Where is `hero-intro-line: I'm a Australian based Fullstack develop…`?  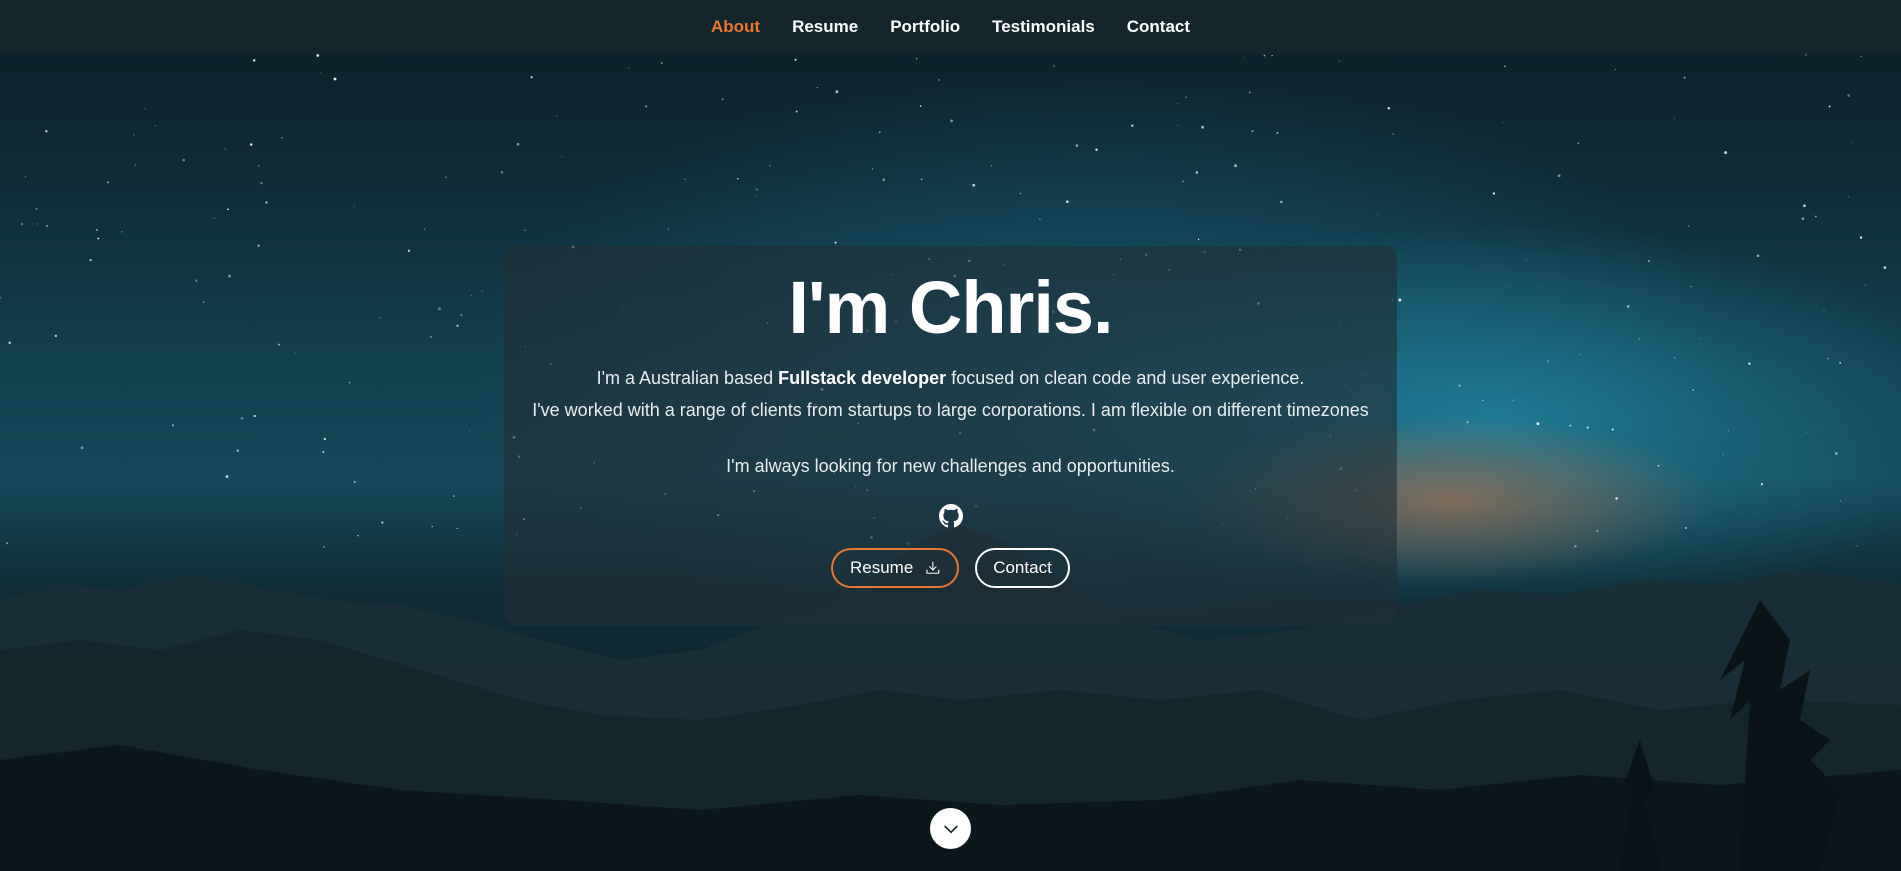
hero-intro-line: I'm a Australian based Fullstack develop… is located at coordinates (950, 378).